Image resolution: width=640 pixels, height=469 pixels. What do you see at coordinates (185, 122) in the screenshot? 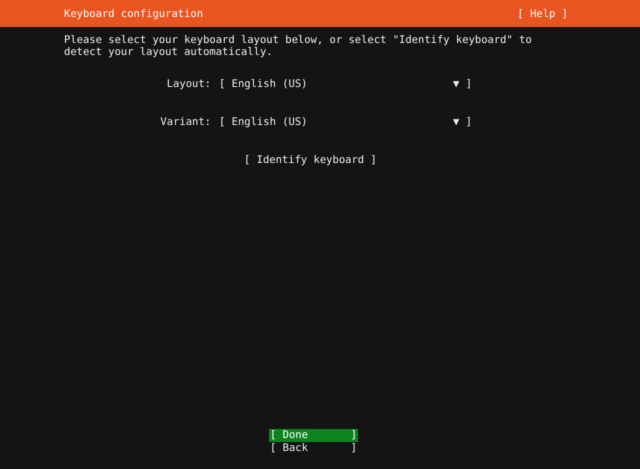
I see `field-label: Variant:` at bounding box center [185, 122].